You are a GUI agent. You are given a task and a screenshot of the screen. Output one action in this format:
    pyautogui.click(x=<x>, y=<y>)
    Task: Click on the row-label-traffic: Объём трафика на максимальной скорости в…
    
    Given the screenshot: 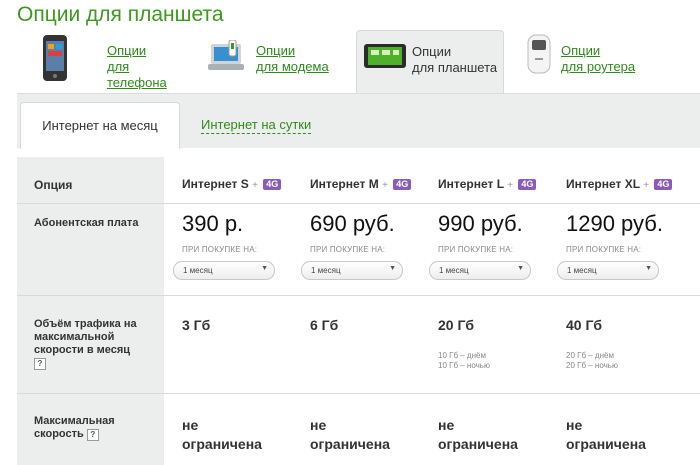 What is the action you would take?
    pyautogui.click(x=90, y=344)
    